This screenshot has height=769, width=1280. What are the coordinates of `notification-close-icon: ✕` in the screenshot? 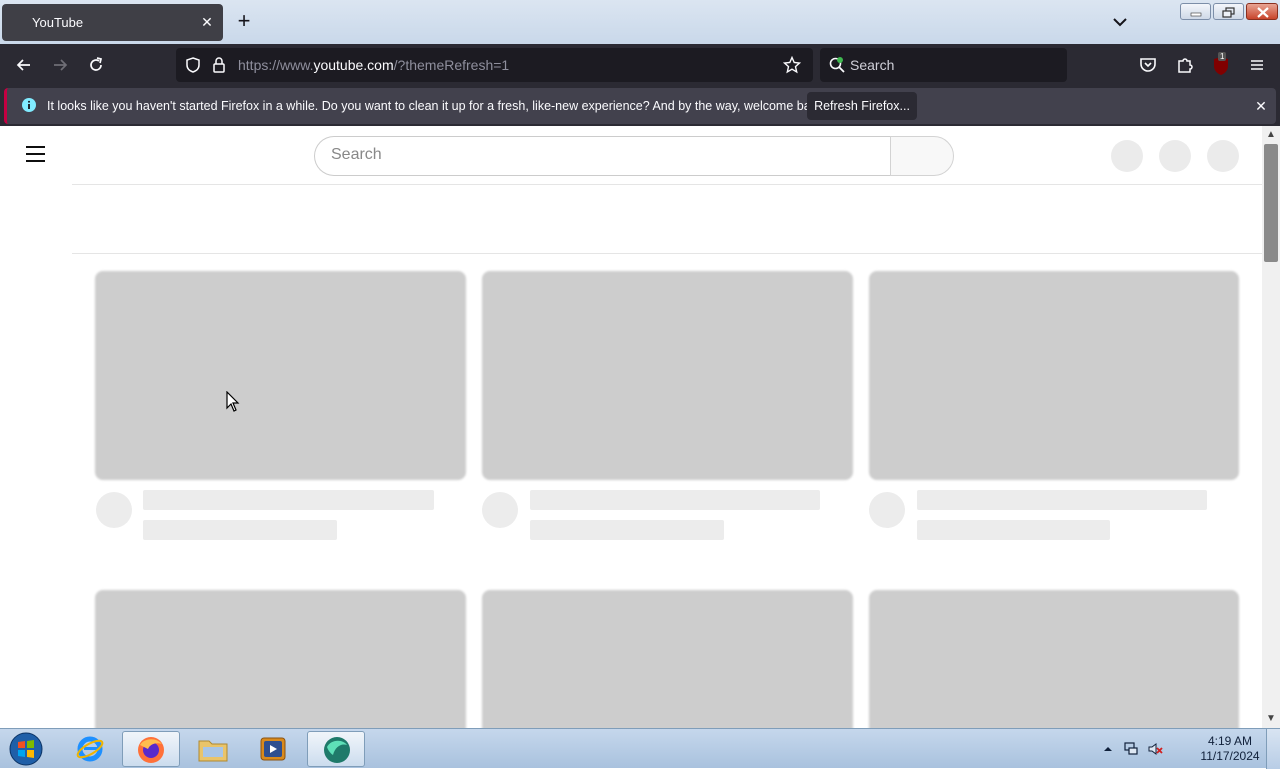 It's located at (1261, 106).